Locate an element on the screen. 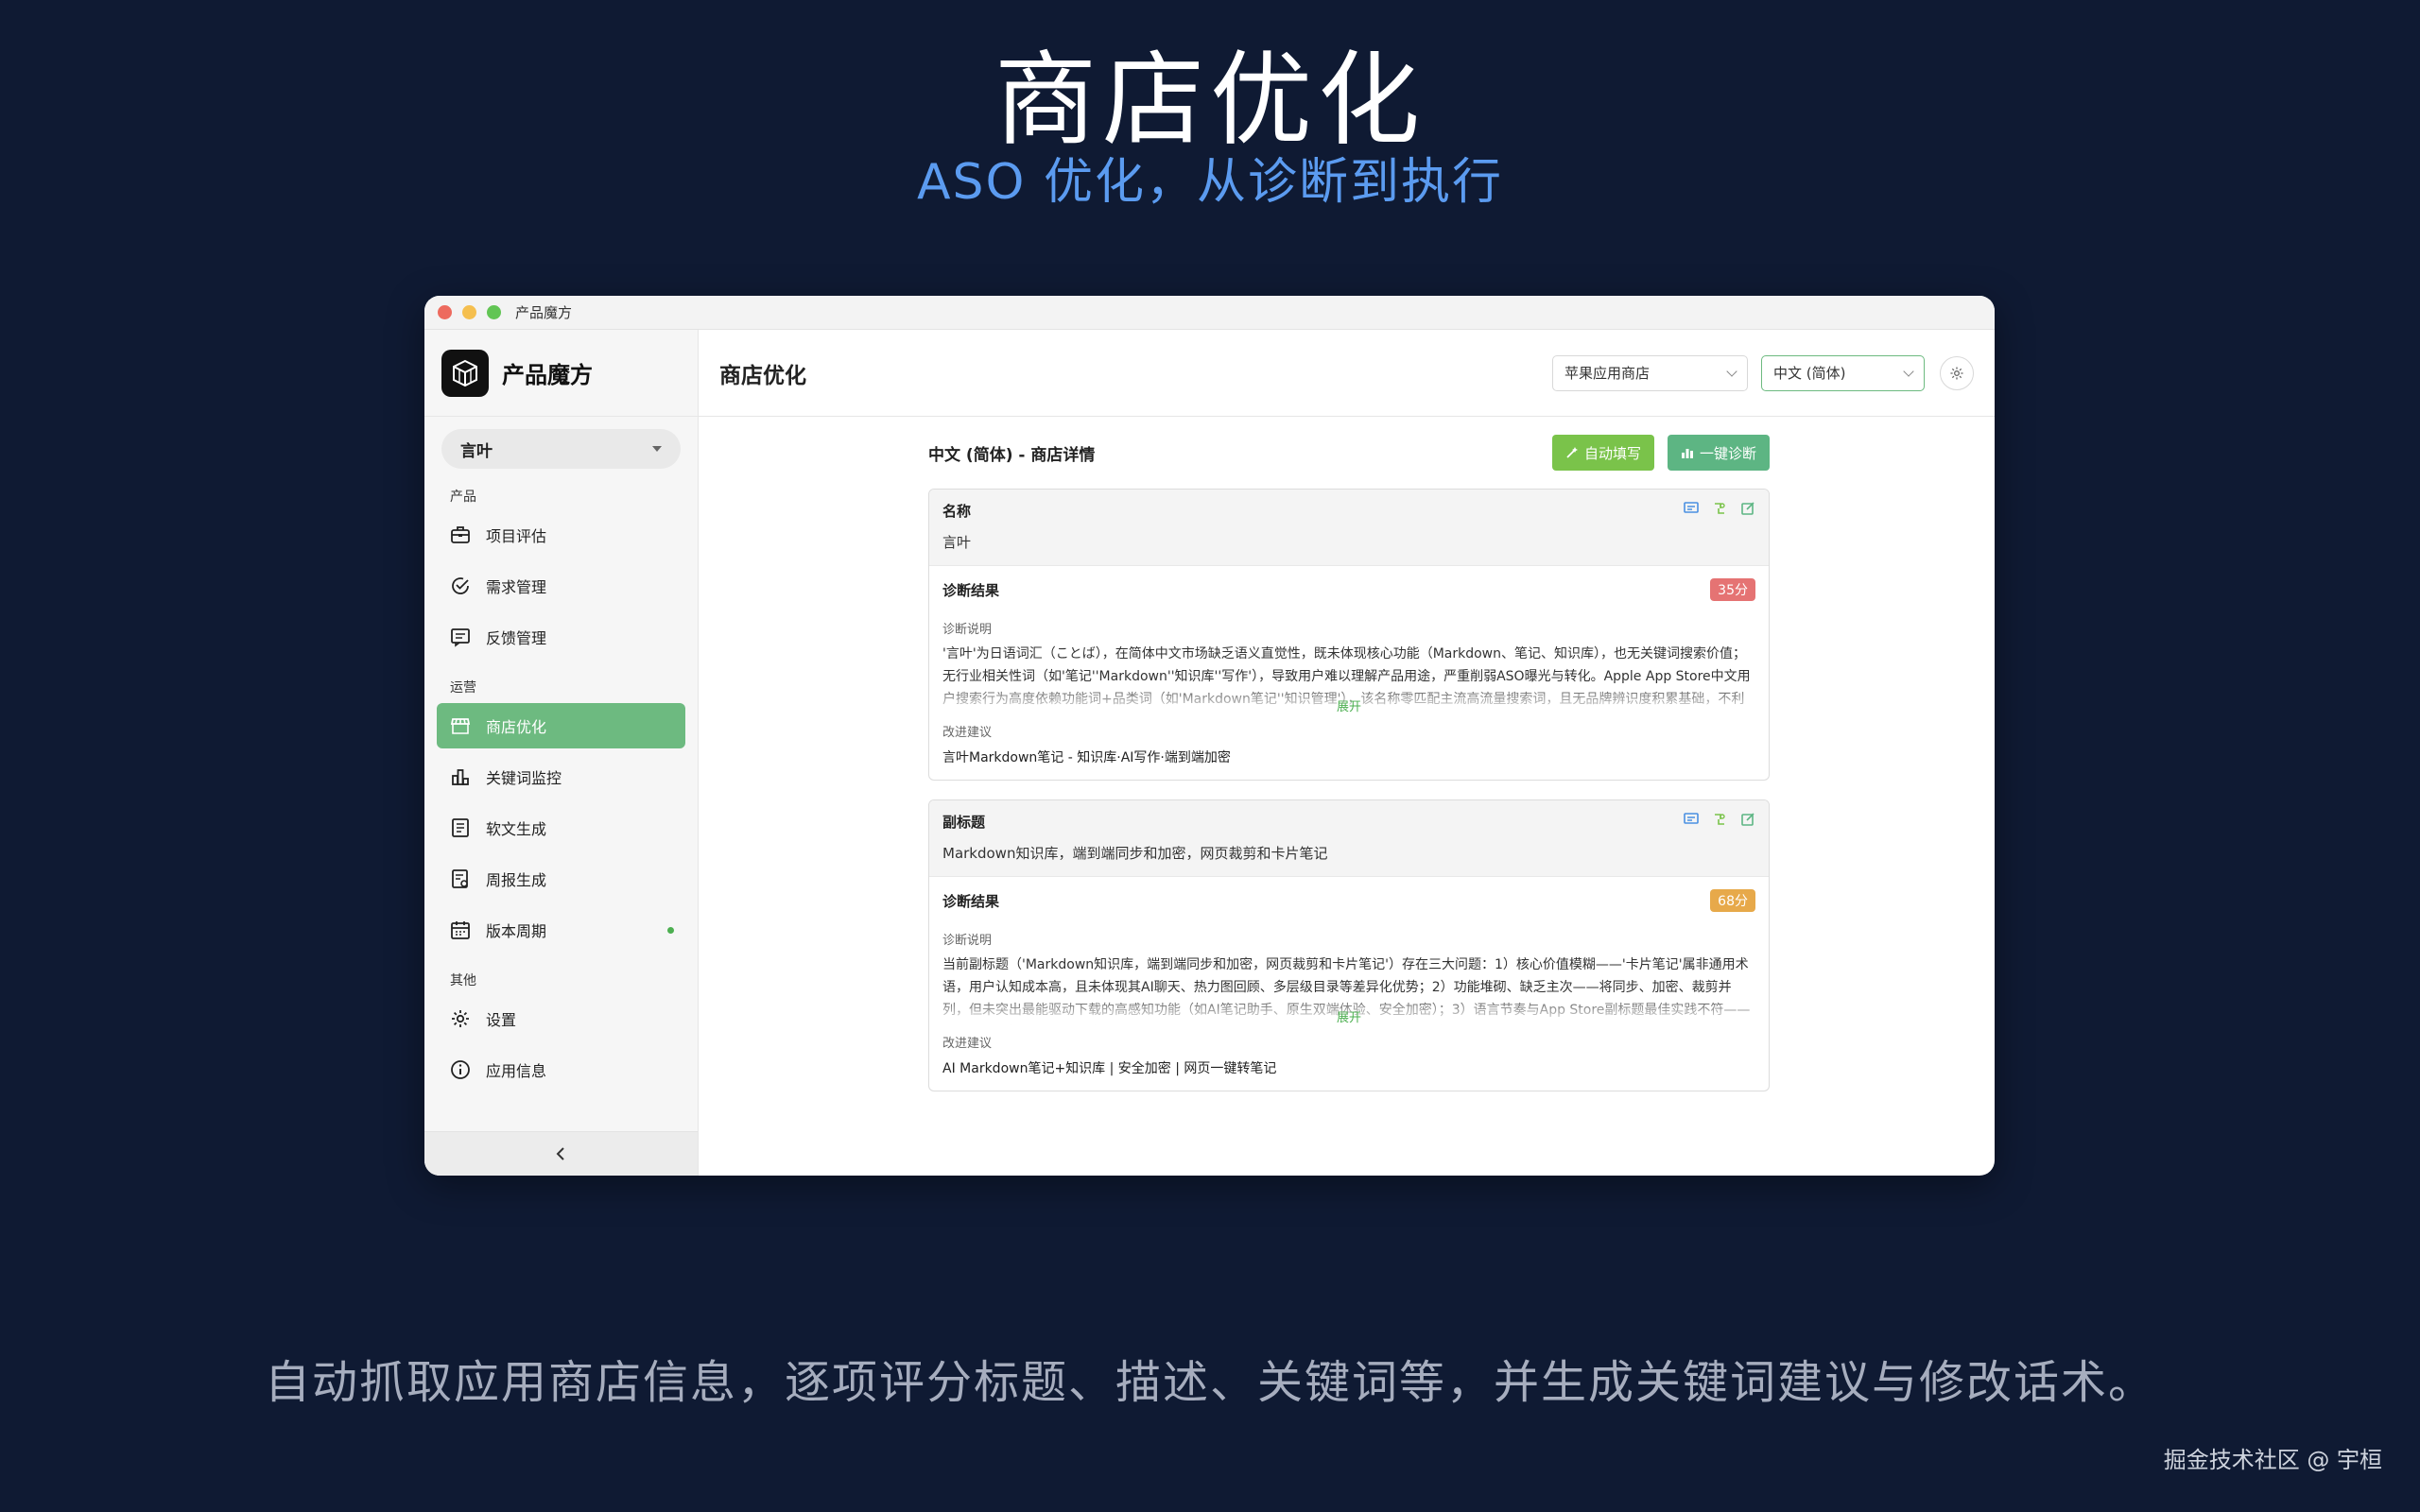 The image size is (2420, 1512). document-icon is located at coordinates (460, 828).